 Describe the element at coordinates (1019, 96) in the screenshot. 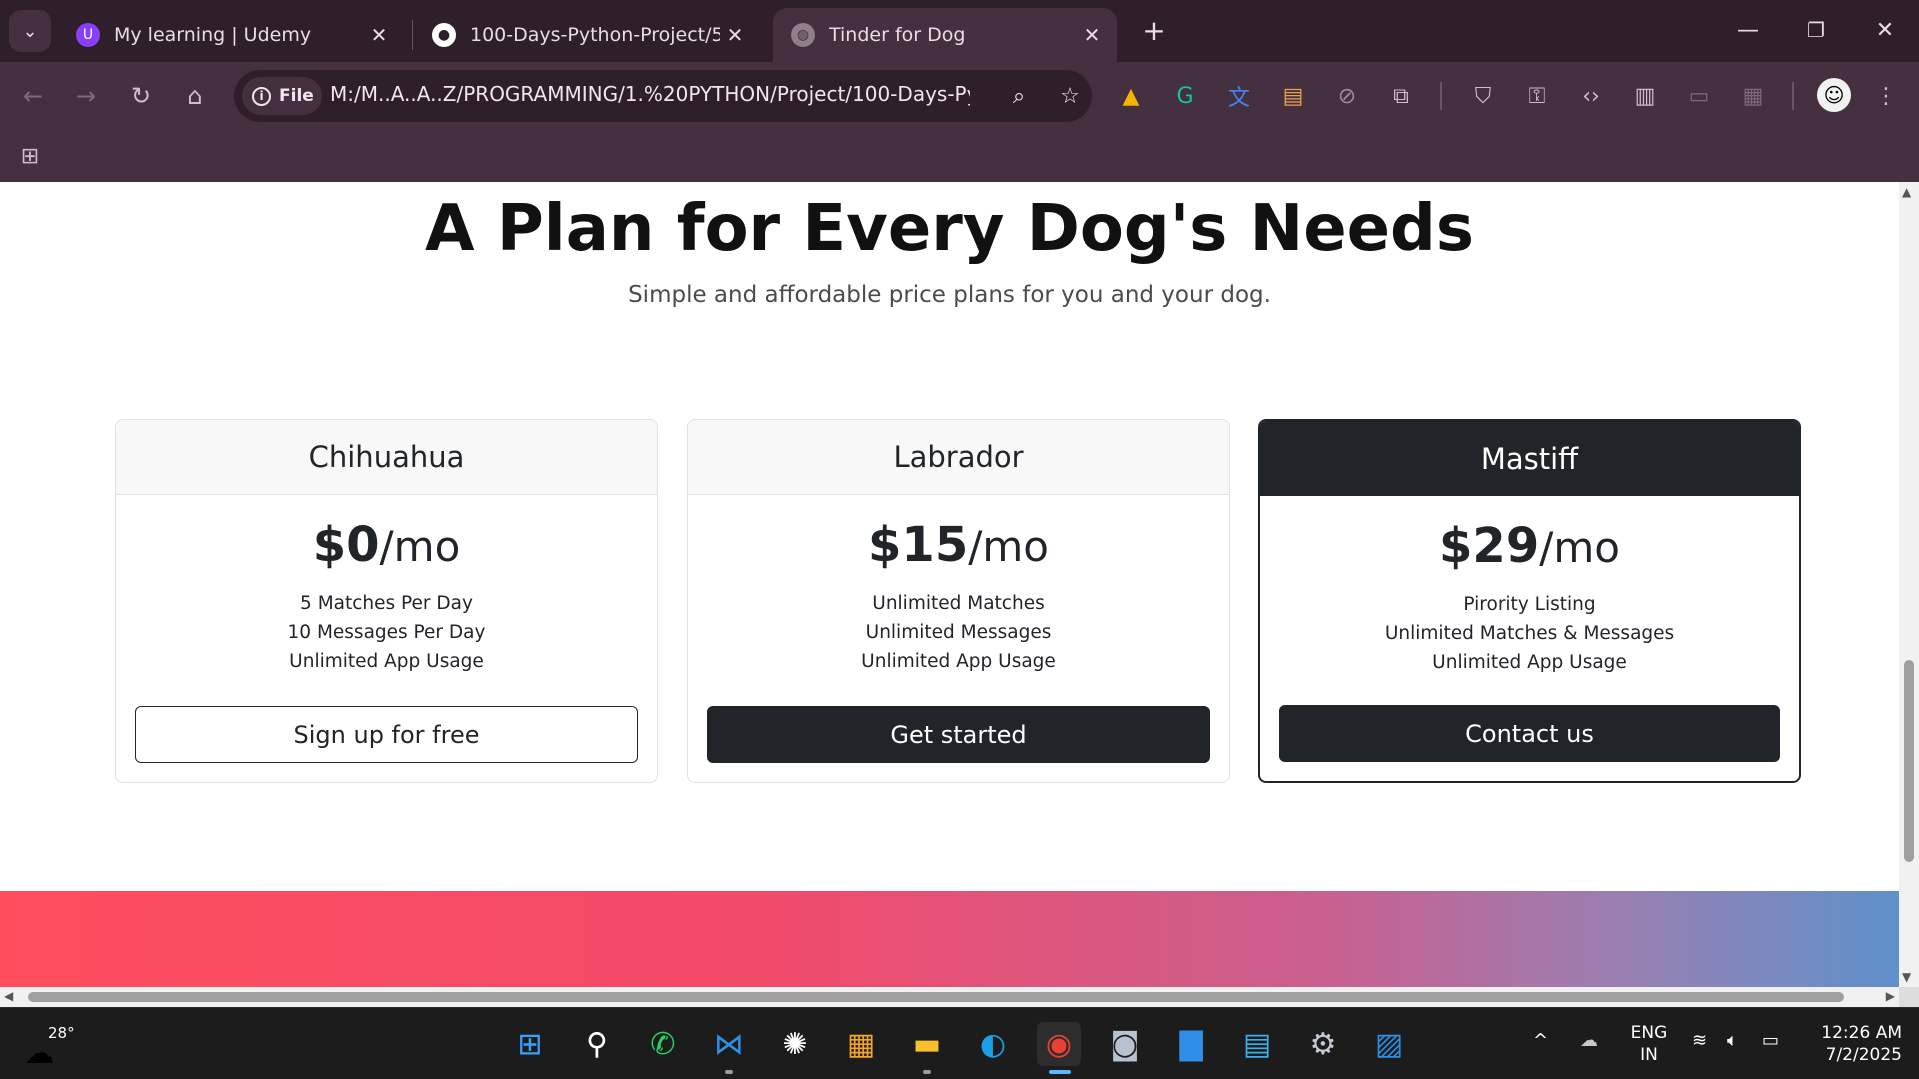

I see `zoom-icon: ⌕` at that location.